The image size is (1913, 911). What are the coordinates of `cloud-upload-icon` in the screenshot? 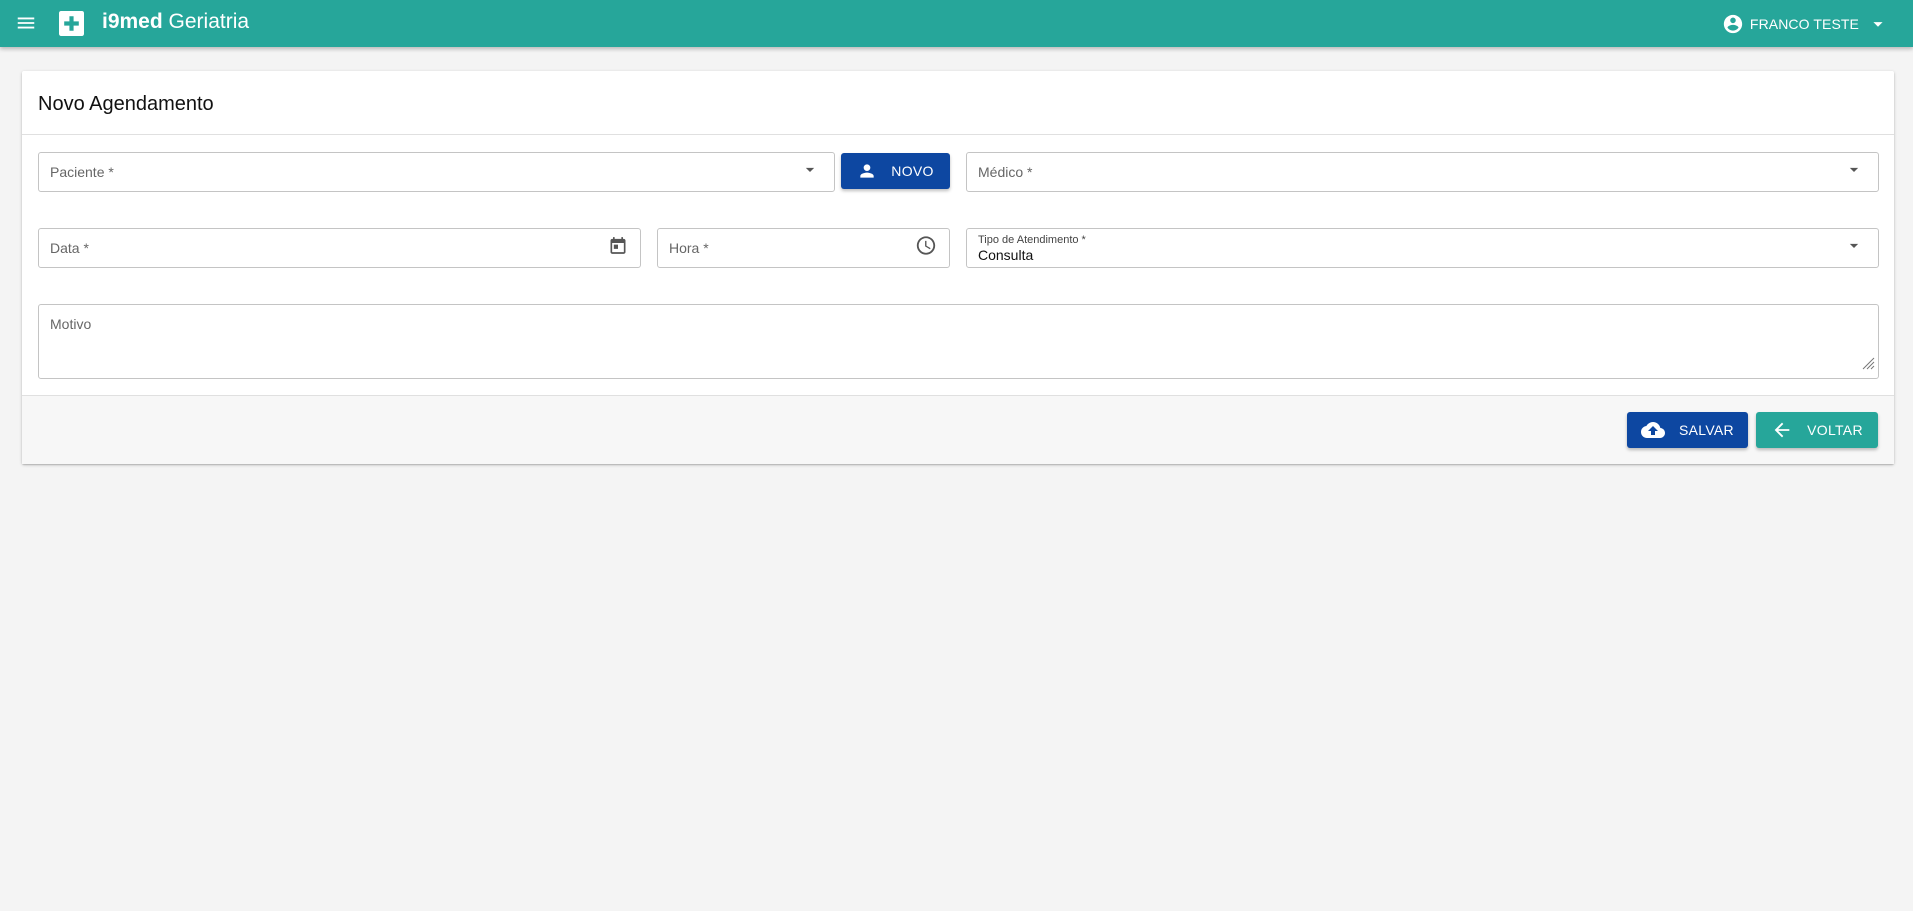 It's located at (1653, 430).